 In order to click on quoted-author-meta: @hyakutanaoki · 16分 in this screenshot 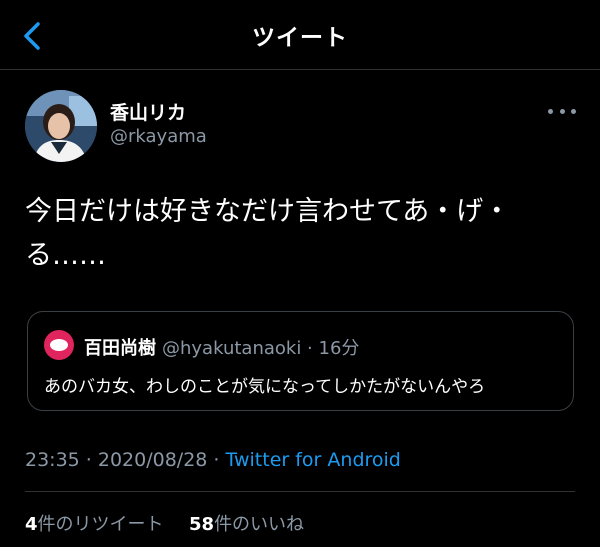, I will do `click(261, 348)`.